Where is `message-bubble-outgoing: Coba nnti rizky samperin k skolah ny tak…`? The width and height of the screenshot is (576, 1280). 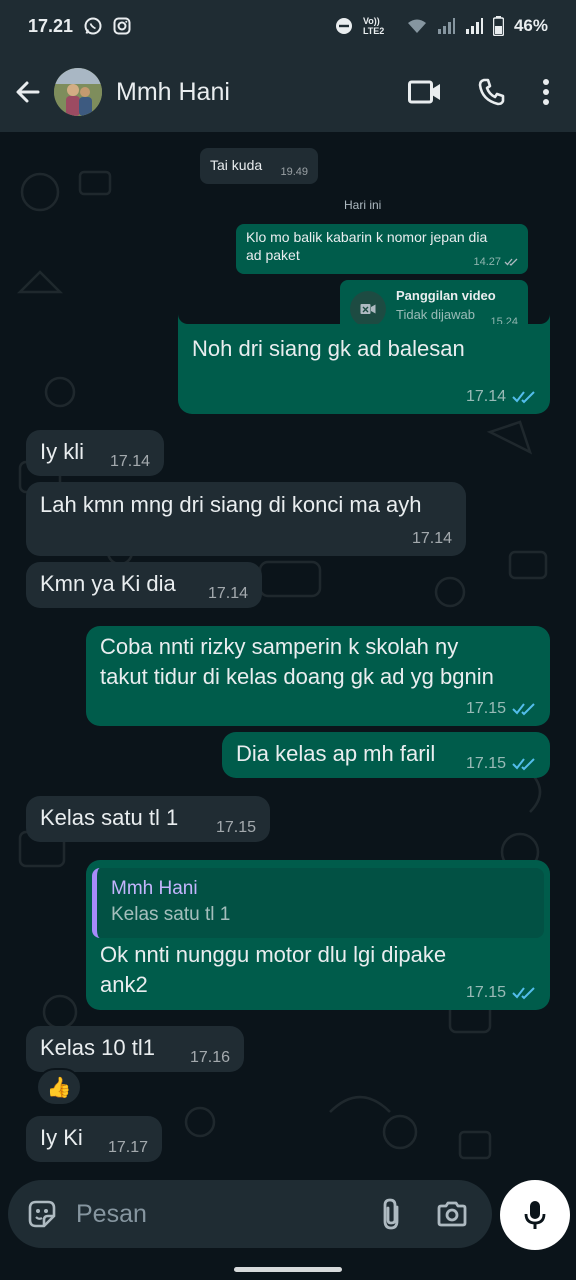
message-bubble-outgoing: Coba nnti rizky samperin k skolah ny tak… is located at coordinates (318, 676).